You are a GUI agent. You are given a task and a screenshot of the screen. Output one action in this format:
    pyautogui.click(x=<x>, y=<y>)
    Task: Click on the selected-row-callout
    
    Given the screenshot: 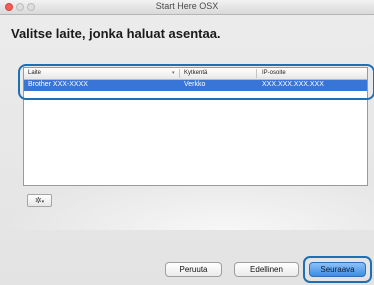 What is the action you would take?
    pyautogui.click(x=196, y=82)
    